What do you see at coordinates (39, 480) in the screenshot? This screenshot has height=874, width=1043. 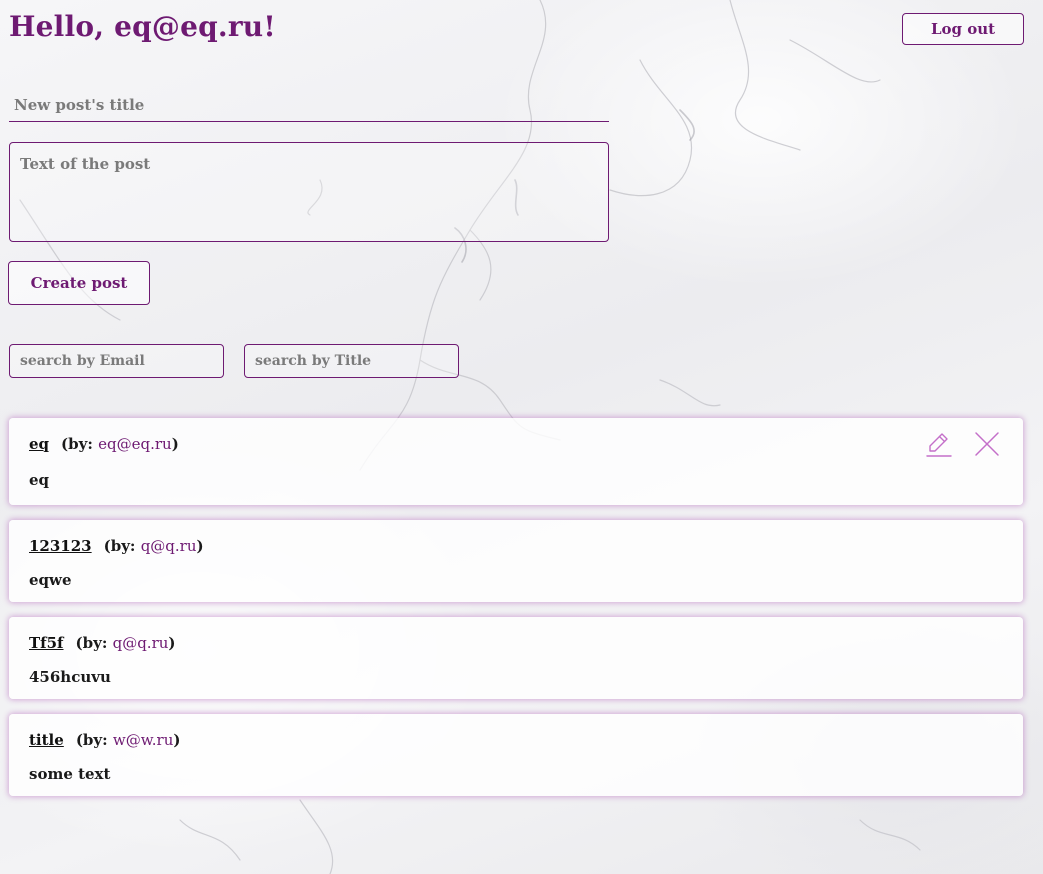 I see `post-text: eq` at bounding box center [39, 480].